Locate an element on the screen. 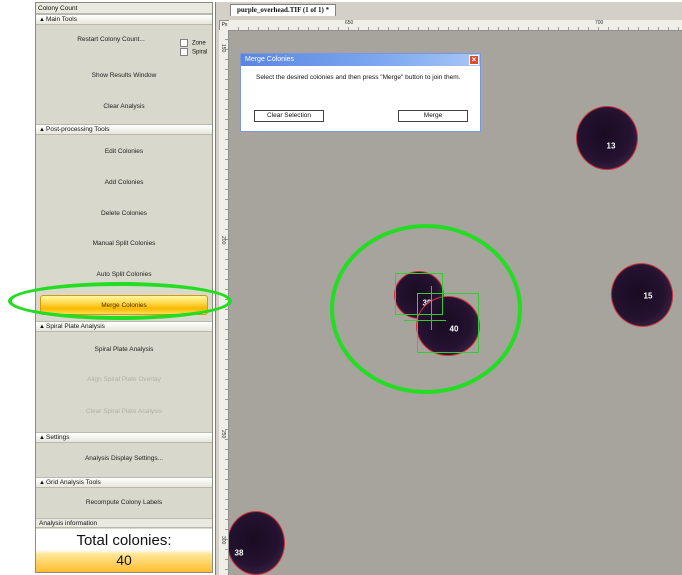  delete-colonies-button: Delete Colonies is located at coordinates (124, 214).